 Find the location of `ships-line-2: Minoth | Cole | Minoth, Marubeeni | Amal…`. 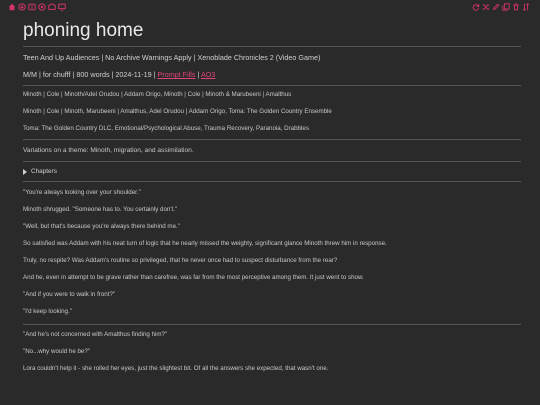

ships-line-2: Minoth | Cole | Minoth, Marubeeni | Amal… is located at coordinates (177, 111).